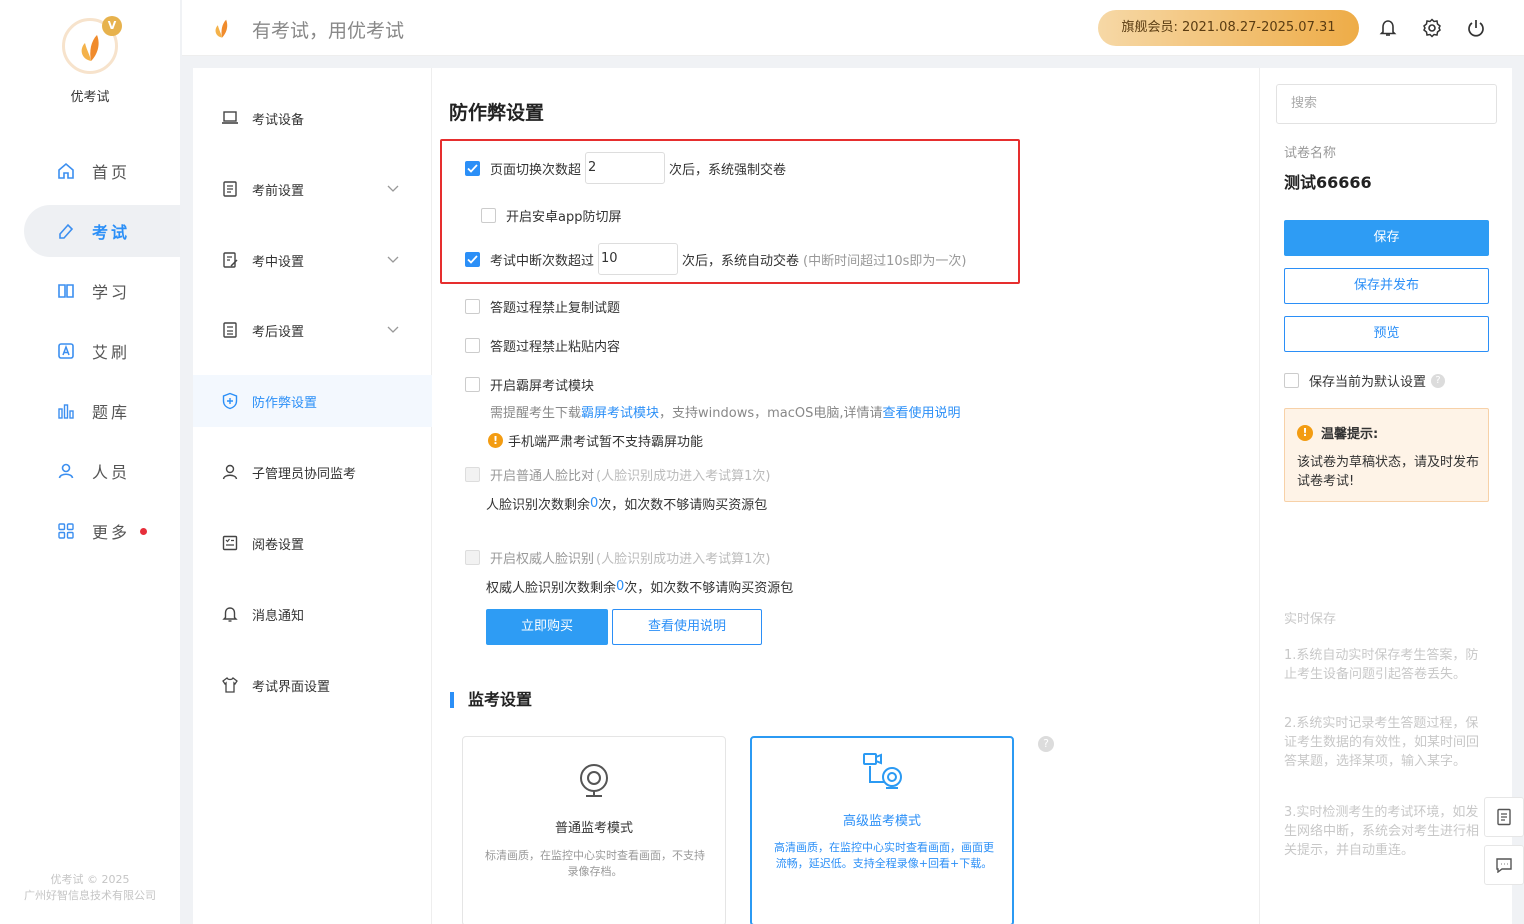 The width and height of the screenshot is (1524, 924). What do you see at coordinates (1433, 29) in the screenshot?
I see `gear-icon` at bounding box center [1433, 29].